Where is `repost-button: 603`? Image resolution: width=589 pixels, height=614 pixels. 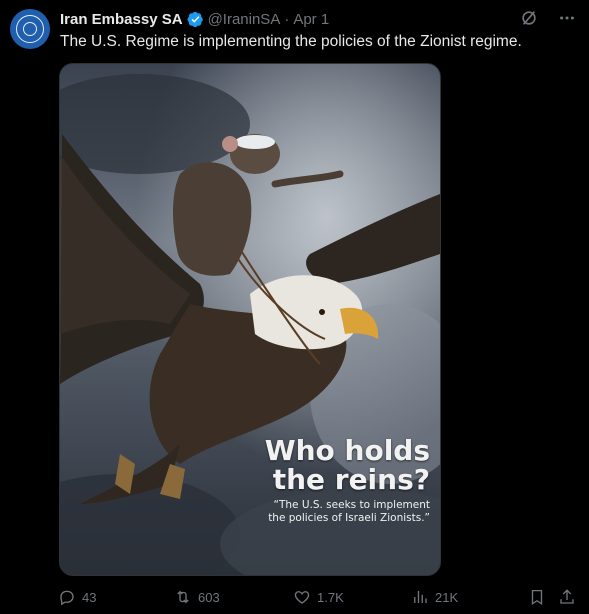
repost-button: 603 is located at coordinates (197, 597).